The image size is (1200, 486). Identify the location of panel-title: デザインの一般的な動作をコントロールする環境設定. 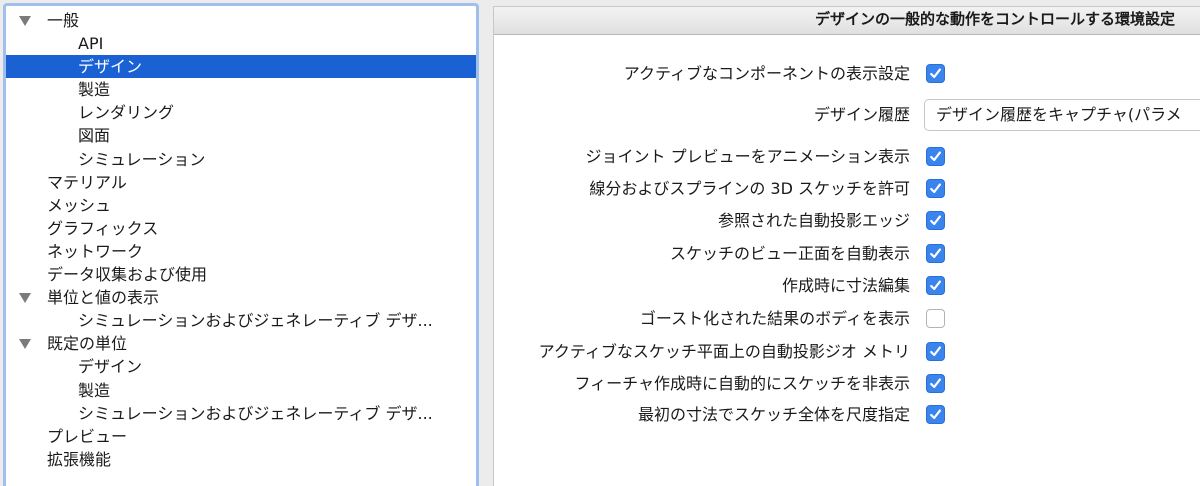
(847, 21).